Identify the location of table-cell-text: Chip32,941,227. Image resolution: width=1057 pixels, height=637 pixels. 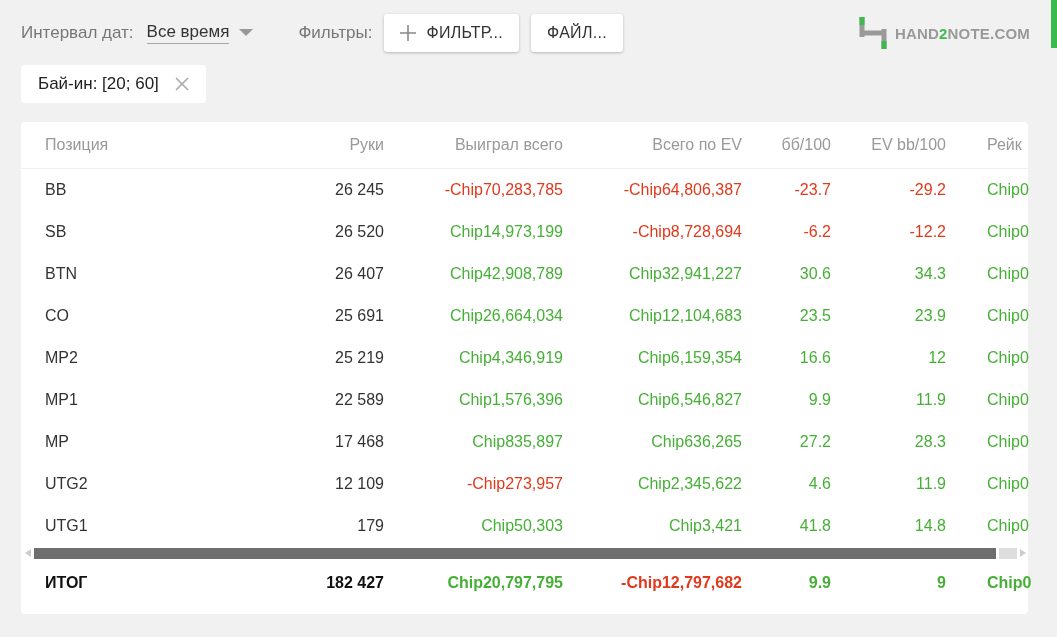
(685, 274).